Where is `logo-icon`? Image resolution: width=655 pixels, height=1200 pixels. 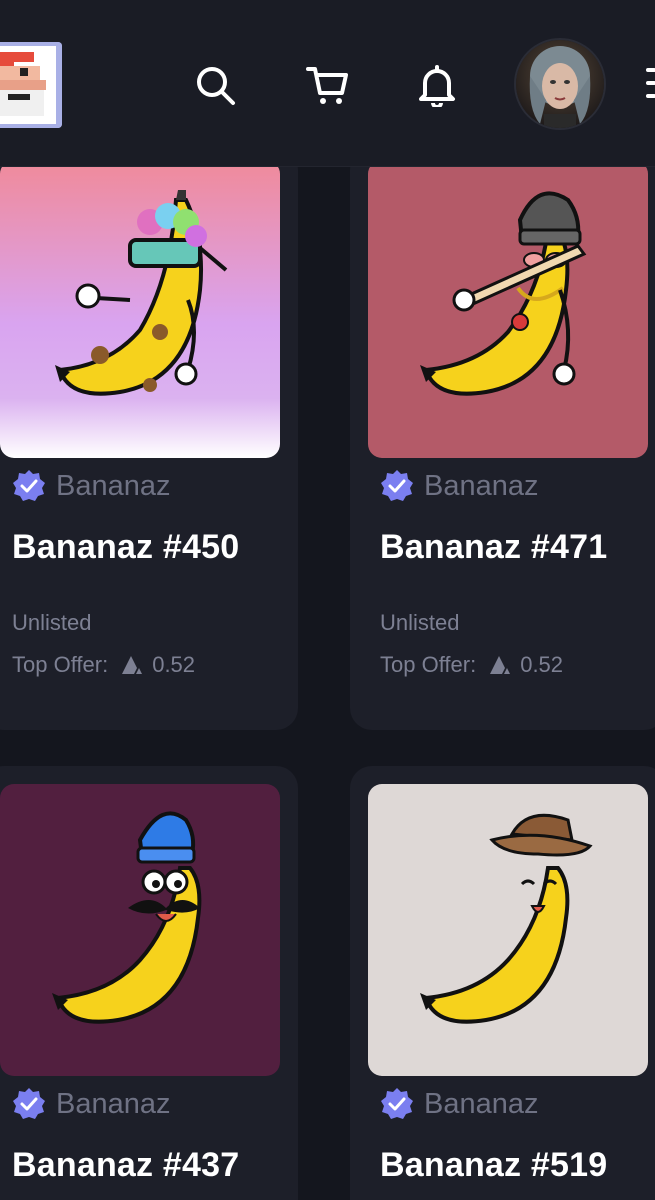
logo-icon is located at coordinates (31, 85).